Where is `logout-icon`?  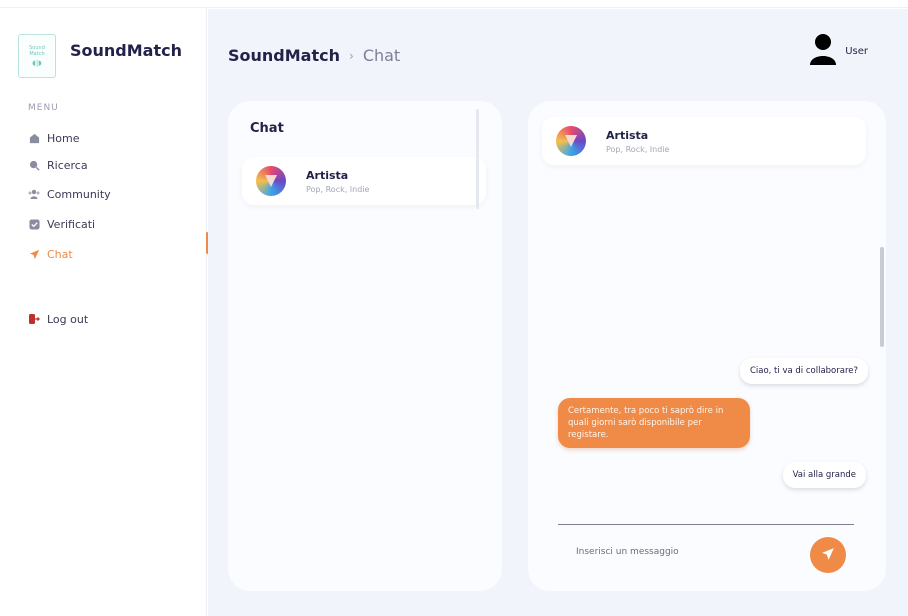 logout-icon is located at coordinates (34, 319).